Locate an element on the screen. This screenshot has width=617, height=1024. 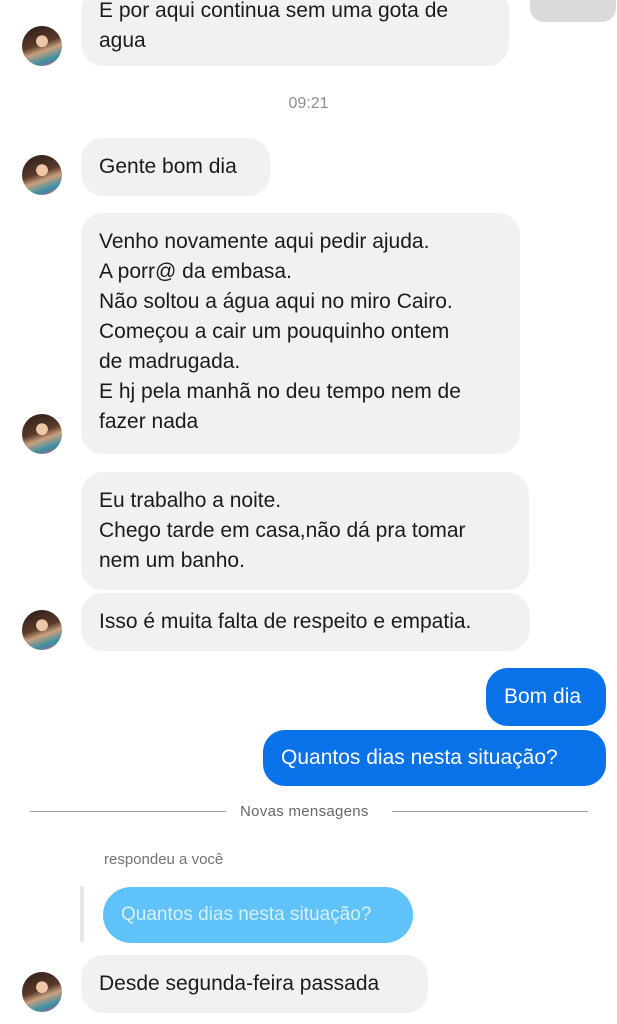
divider-right-line is located at coordinates (490, 811).